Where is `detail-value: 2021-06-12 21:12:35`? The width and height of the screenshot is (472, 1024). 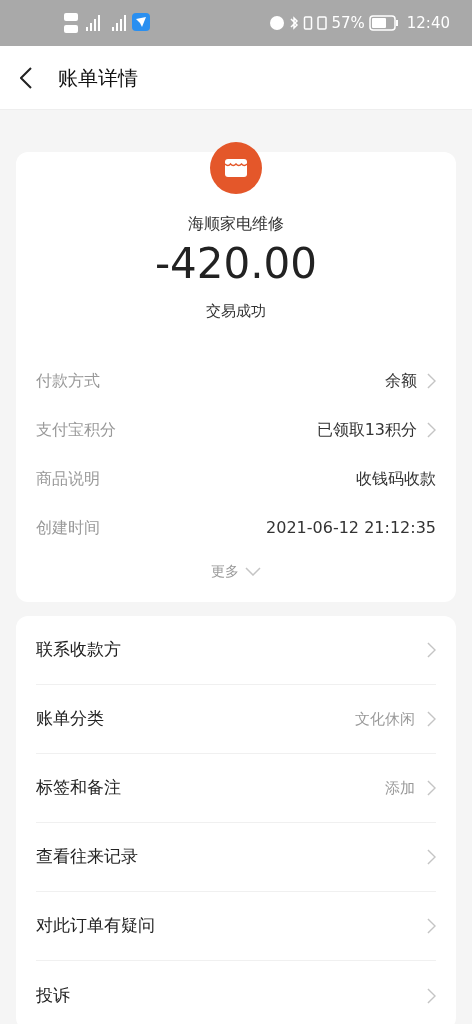 detail-value: 2021-06-12 21:12:35 is located at coordinates (351, 528).